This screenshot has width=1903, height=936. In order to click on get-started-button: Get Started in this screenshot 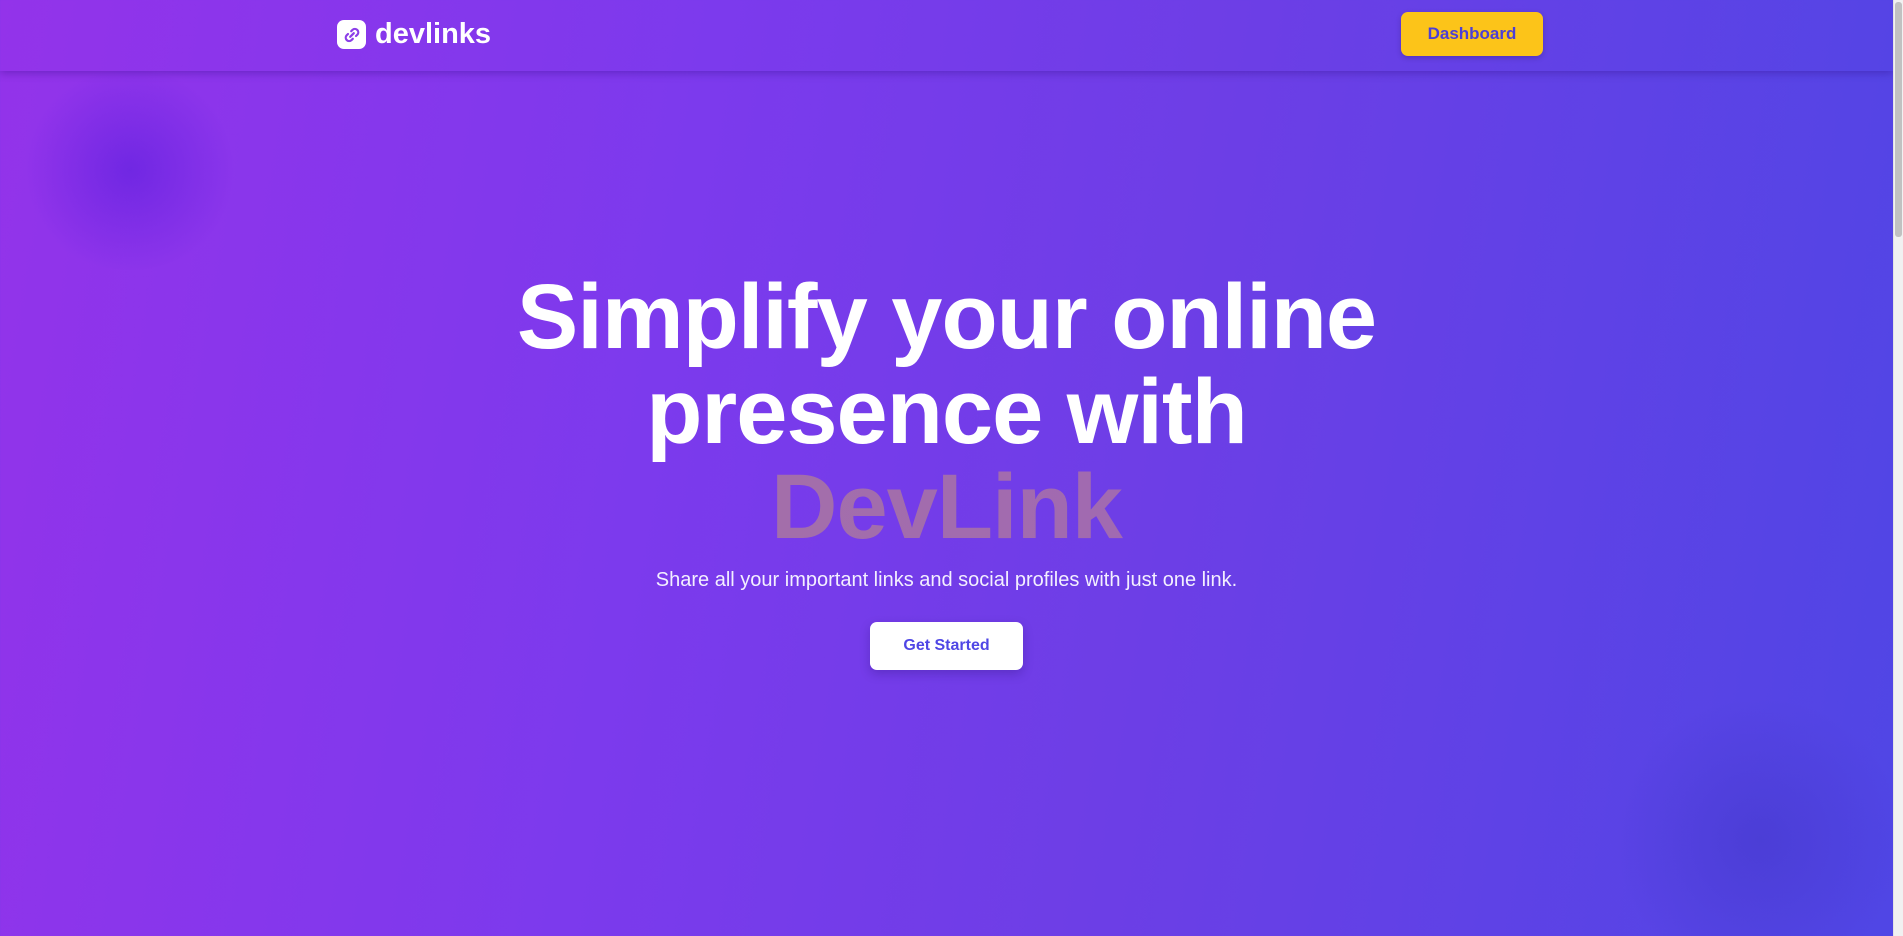, I will do `click(946, 646)`.